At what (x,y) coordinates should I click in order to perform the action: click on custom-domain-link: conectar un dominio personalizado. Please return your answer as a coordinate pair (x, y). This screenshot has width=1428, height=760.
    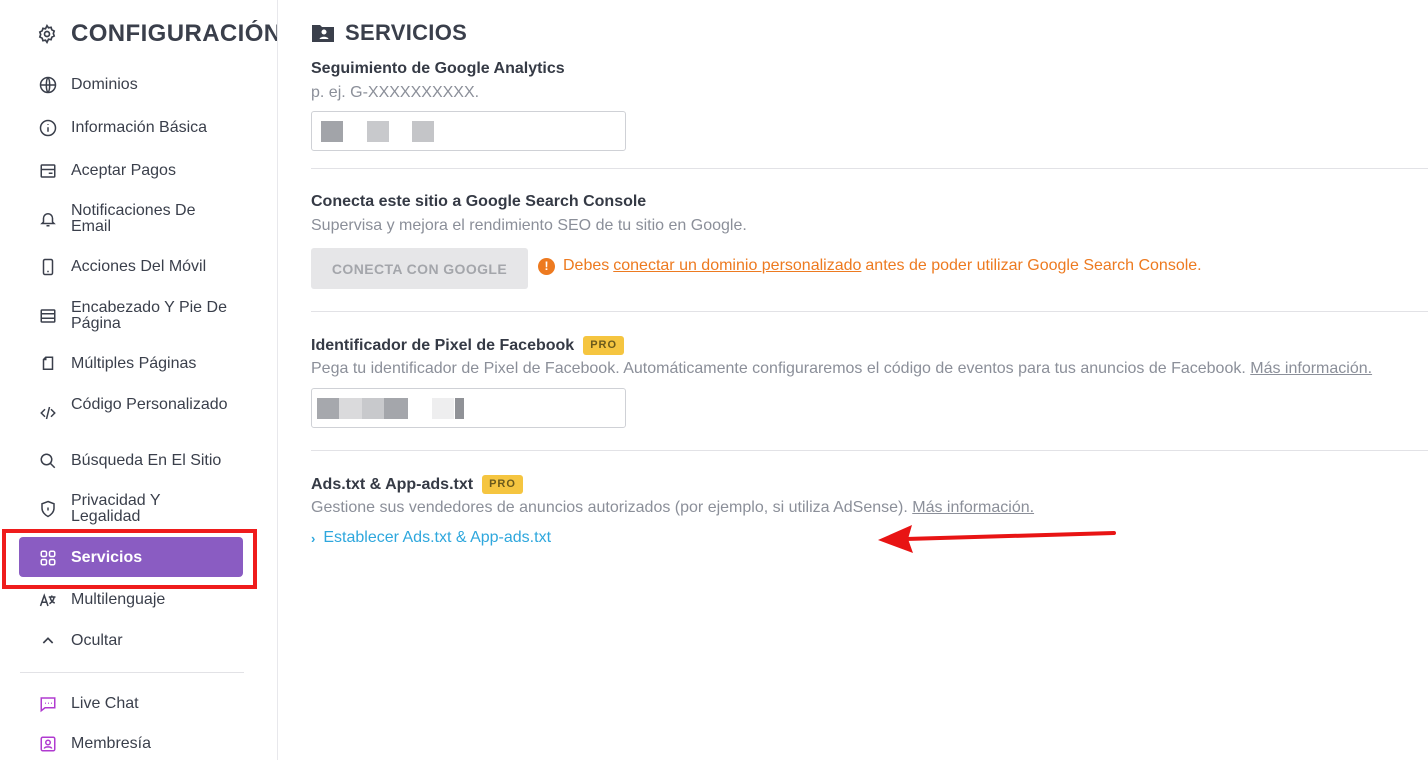
    Looking at the image, I should click on (737, 266).